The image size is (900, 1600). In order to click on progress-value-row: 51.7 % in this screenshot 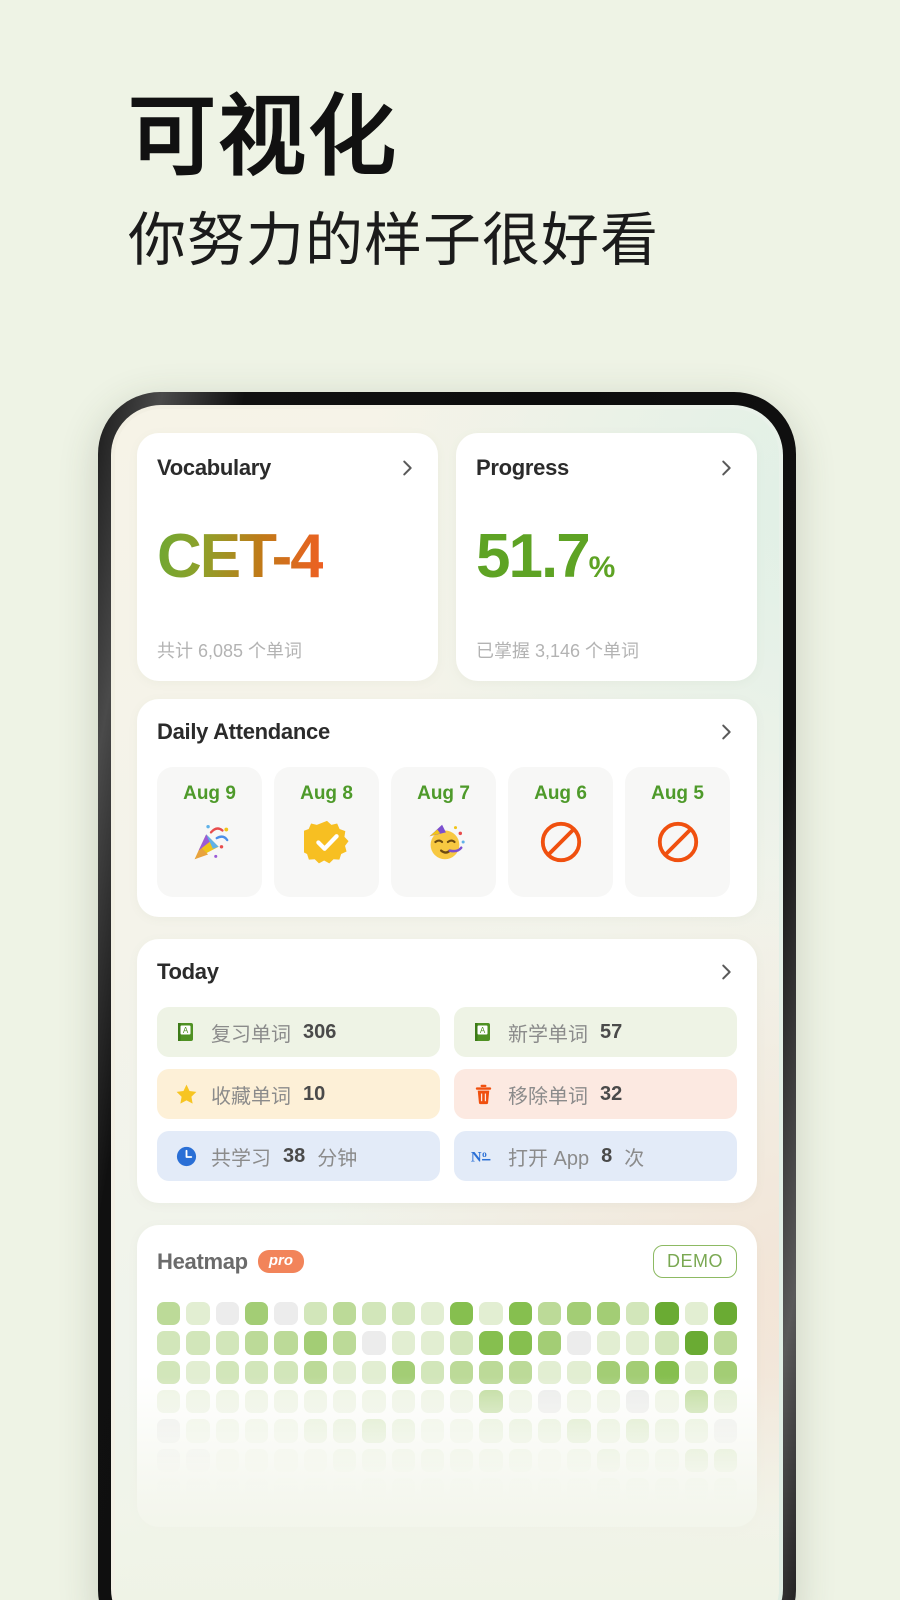, I will do `click(606, 559)`.